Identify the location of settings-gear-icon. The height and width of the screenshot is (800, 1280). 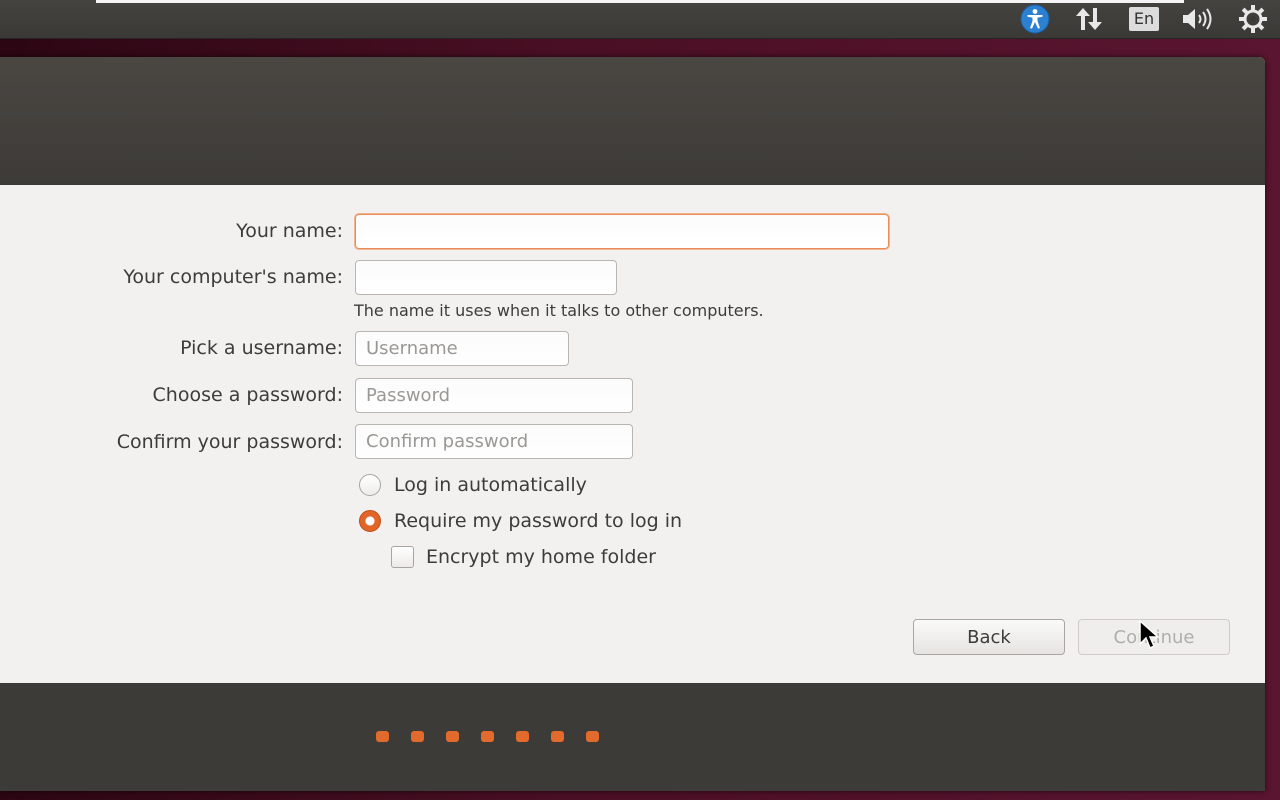
(1253, 19).